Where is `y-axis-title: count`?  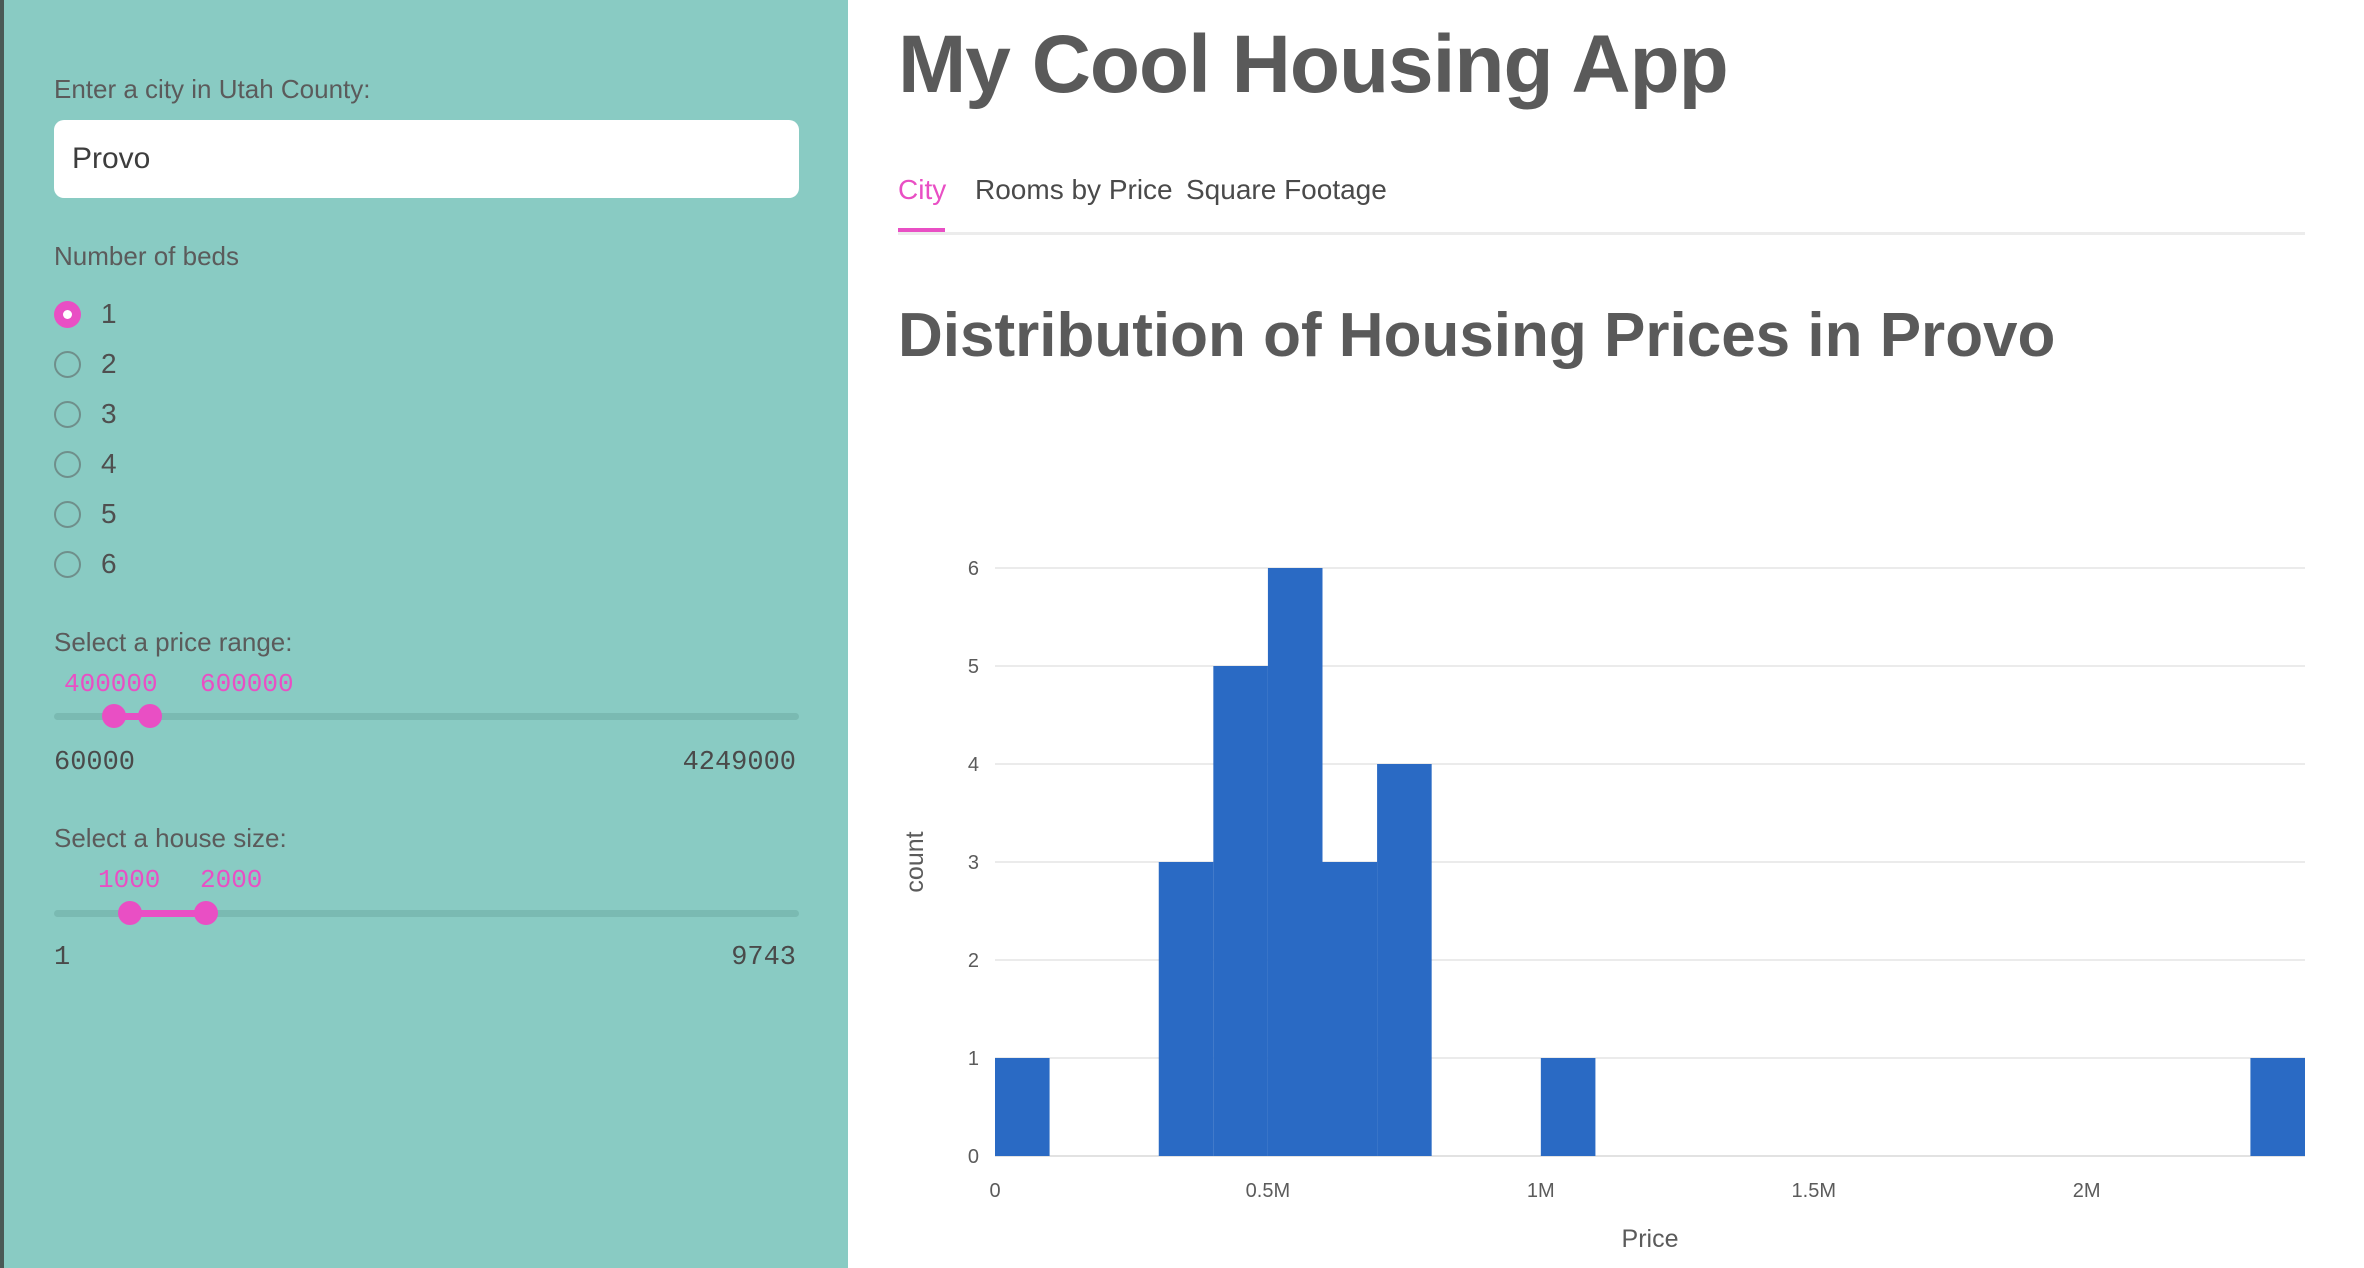 y-axis-title: count is located at coordinates (915, 861).